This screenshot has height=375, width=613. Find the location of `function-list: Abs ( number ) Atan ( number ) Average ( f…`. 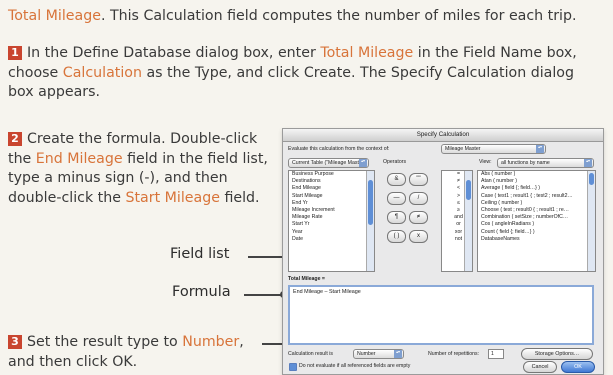

function-list: Abs ( number ) Atan ( number ) Average ( f… is located at coordinates (536, 221).